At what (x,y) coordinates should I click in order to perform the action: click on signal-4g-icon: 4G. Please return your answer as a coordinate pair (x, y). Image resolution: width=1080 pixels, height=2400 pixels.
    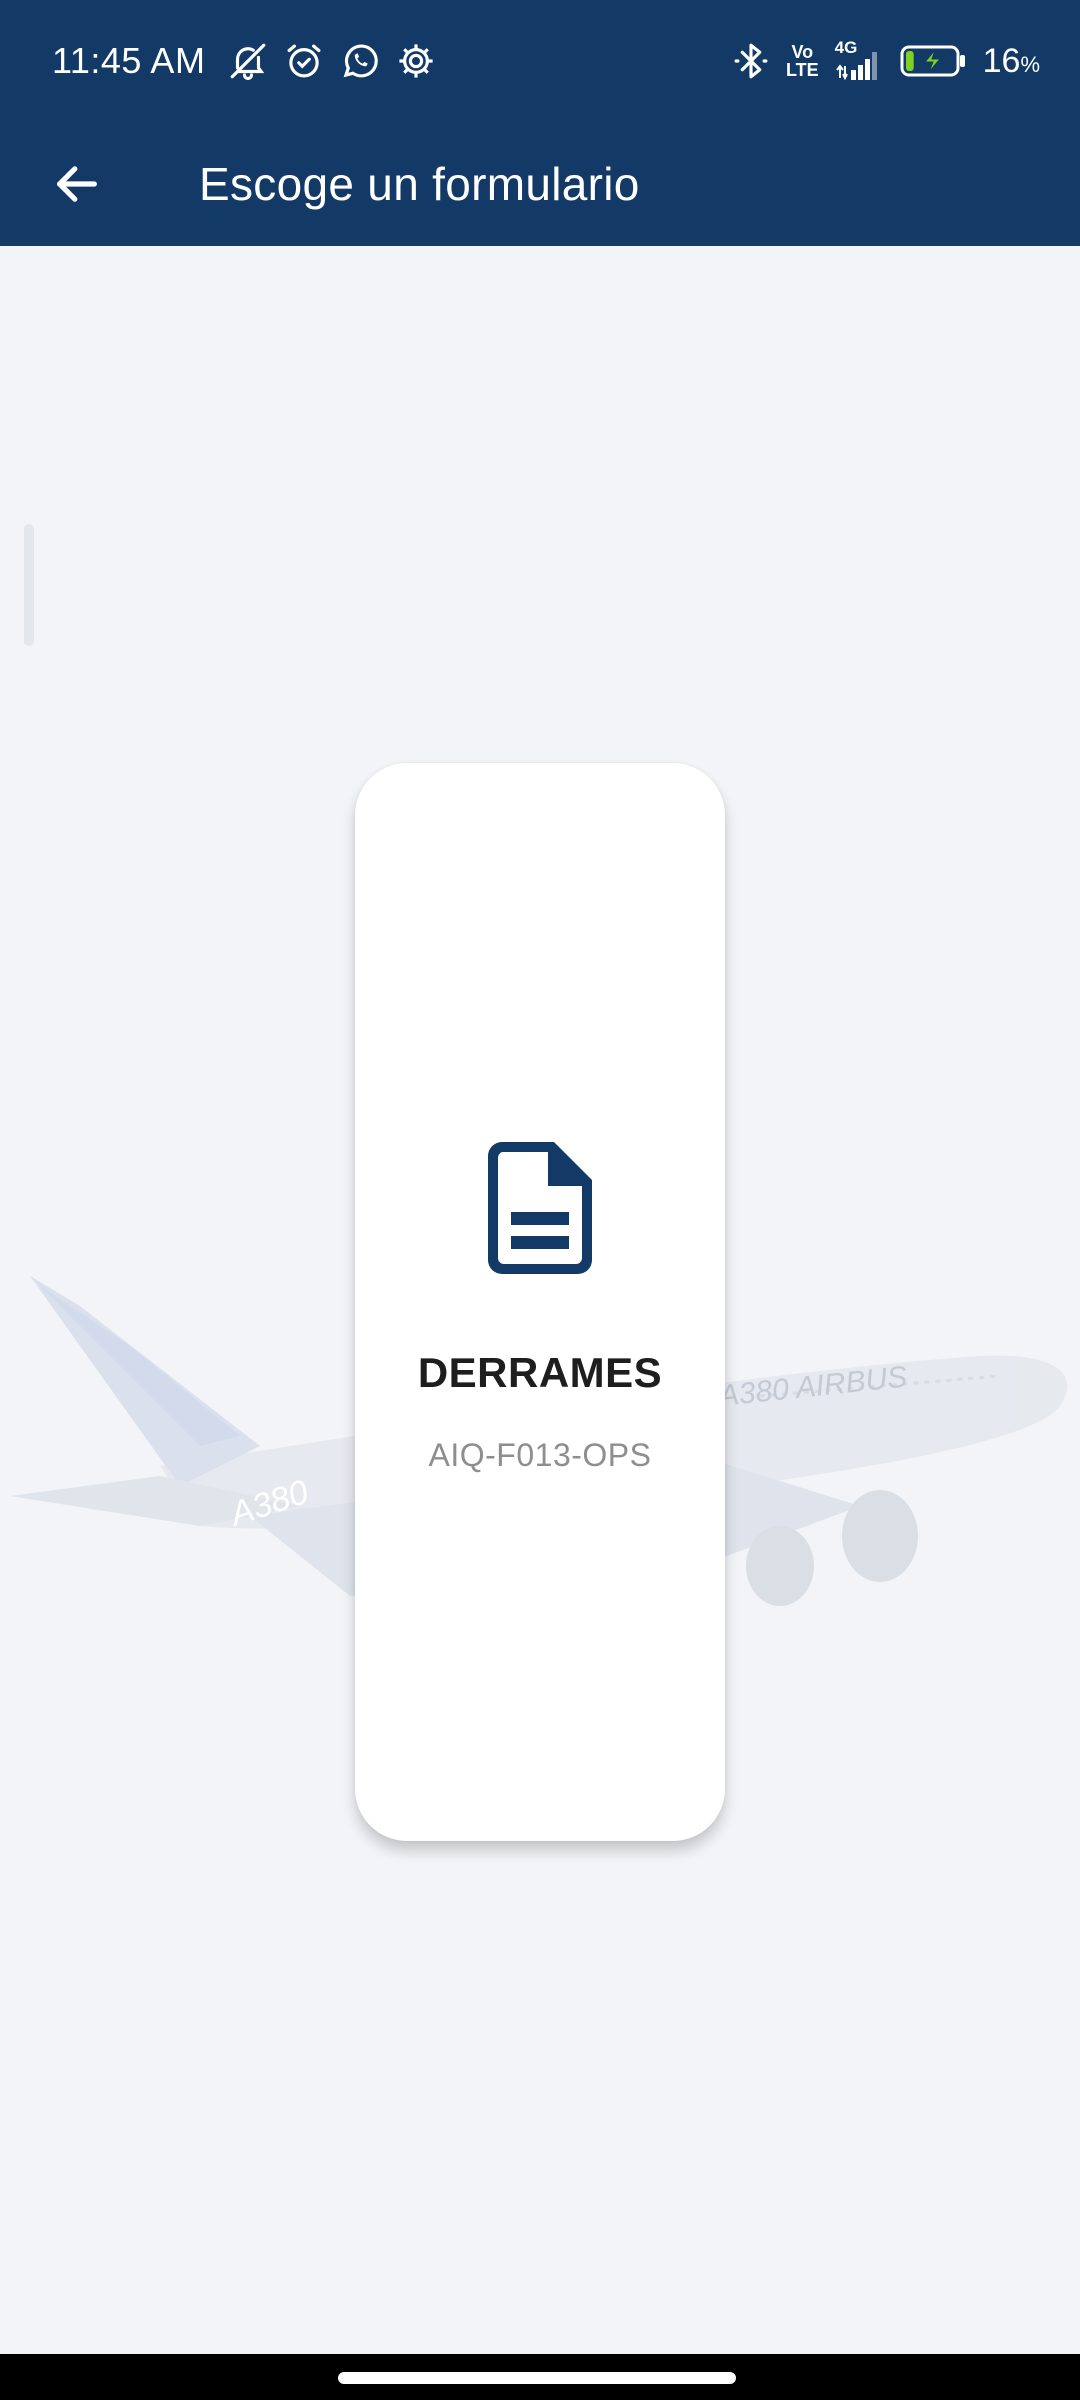
    Looking at the image, I should click on (859, 60).